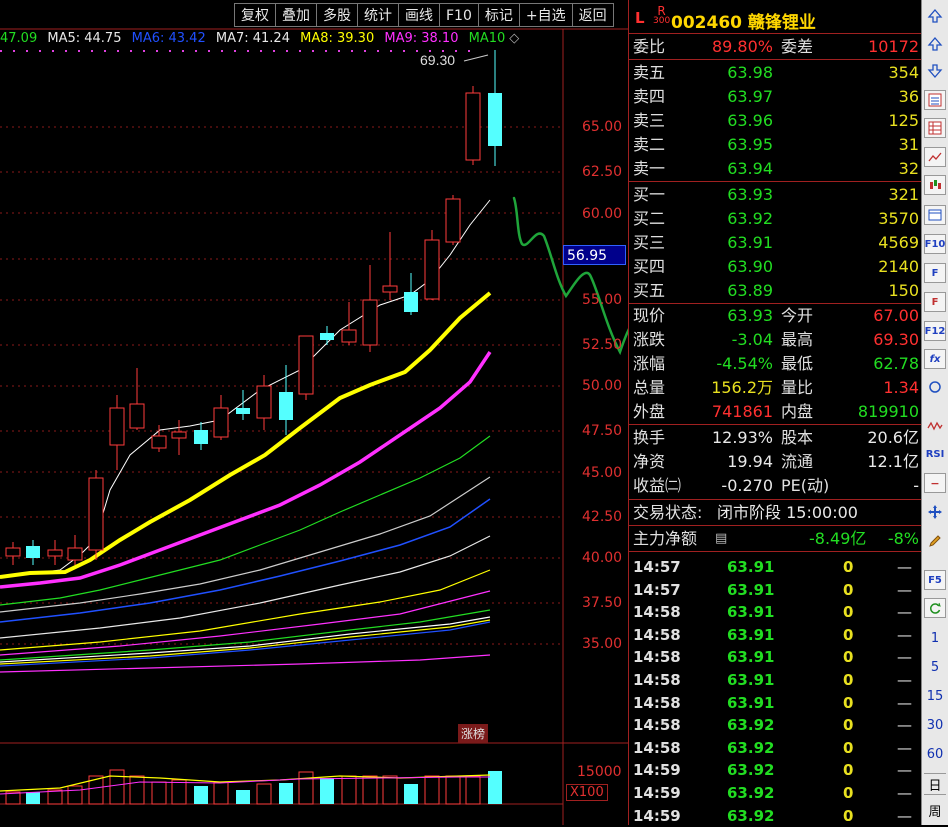 The height and width of the screenshot is (827, 948). What do you see at coordinates (935, 608) in the screenshot?
I see `refresh-icon` at bounding box center [935, 608].